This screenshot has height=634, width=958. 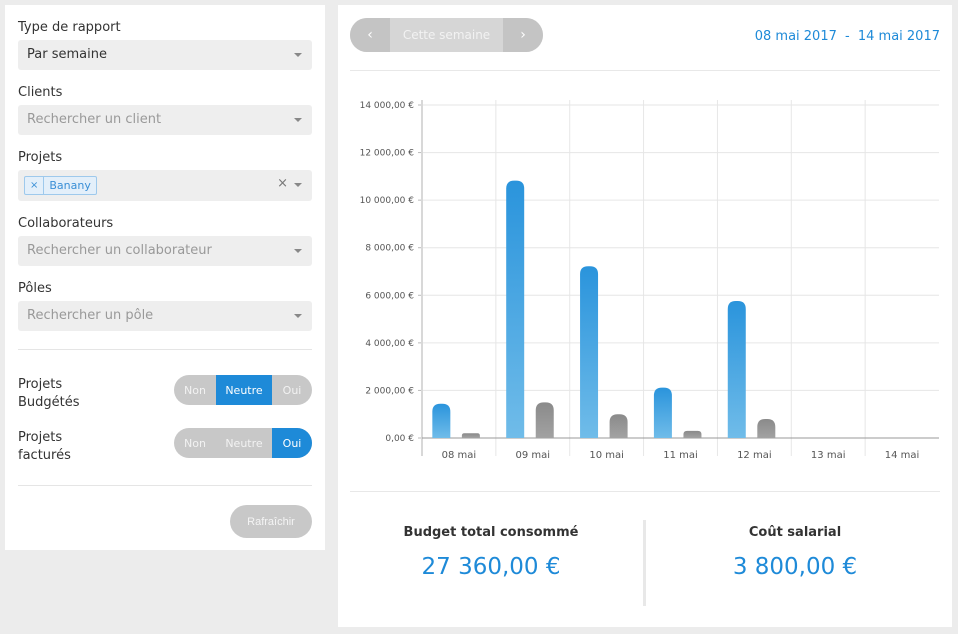 I want to click on cost-summary: Coût salarial 3 800,00 €, so click(x=795, y=552).